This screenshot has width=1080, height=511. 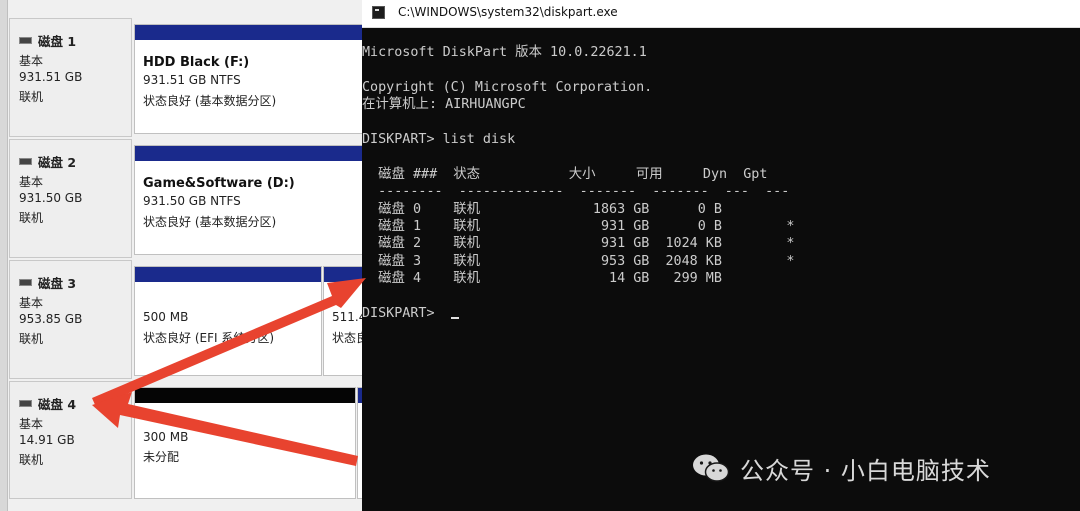 What do you see at coordinates (161, 457) in the screenshot?
I see `partition-status: 未分配` at bounding box center [161, 457].